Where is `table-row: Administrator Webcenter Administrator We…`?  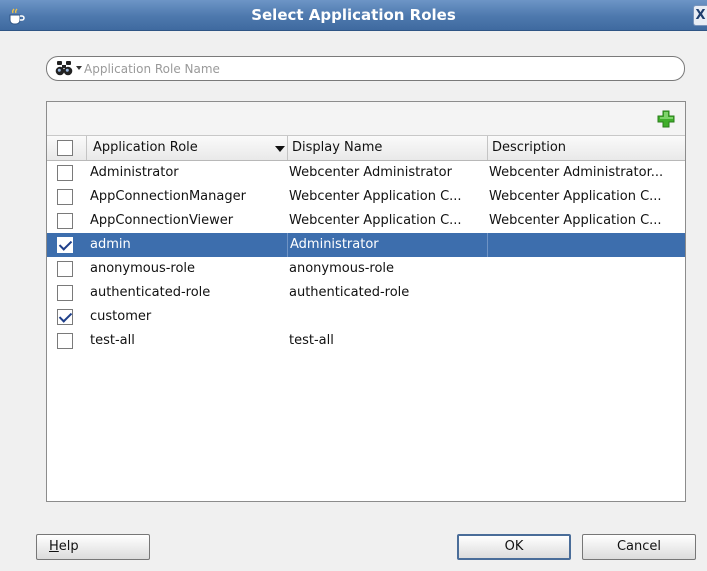 table-row: Administrator Webcenter Administrator We… is located at coordinates (366, 173).